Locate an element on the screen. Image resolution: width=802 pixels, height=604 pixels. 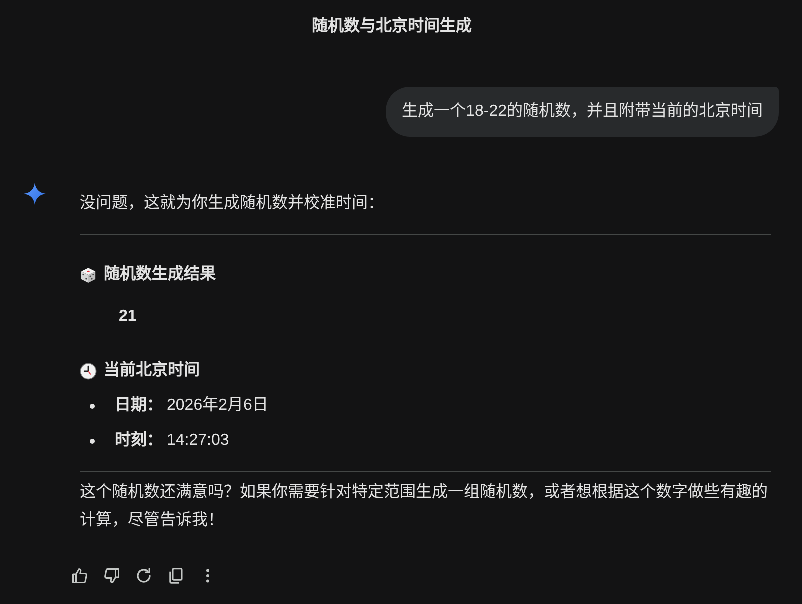
sparkle-icon is located at coordinates (35, 194).